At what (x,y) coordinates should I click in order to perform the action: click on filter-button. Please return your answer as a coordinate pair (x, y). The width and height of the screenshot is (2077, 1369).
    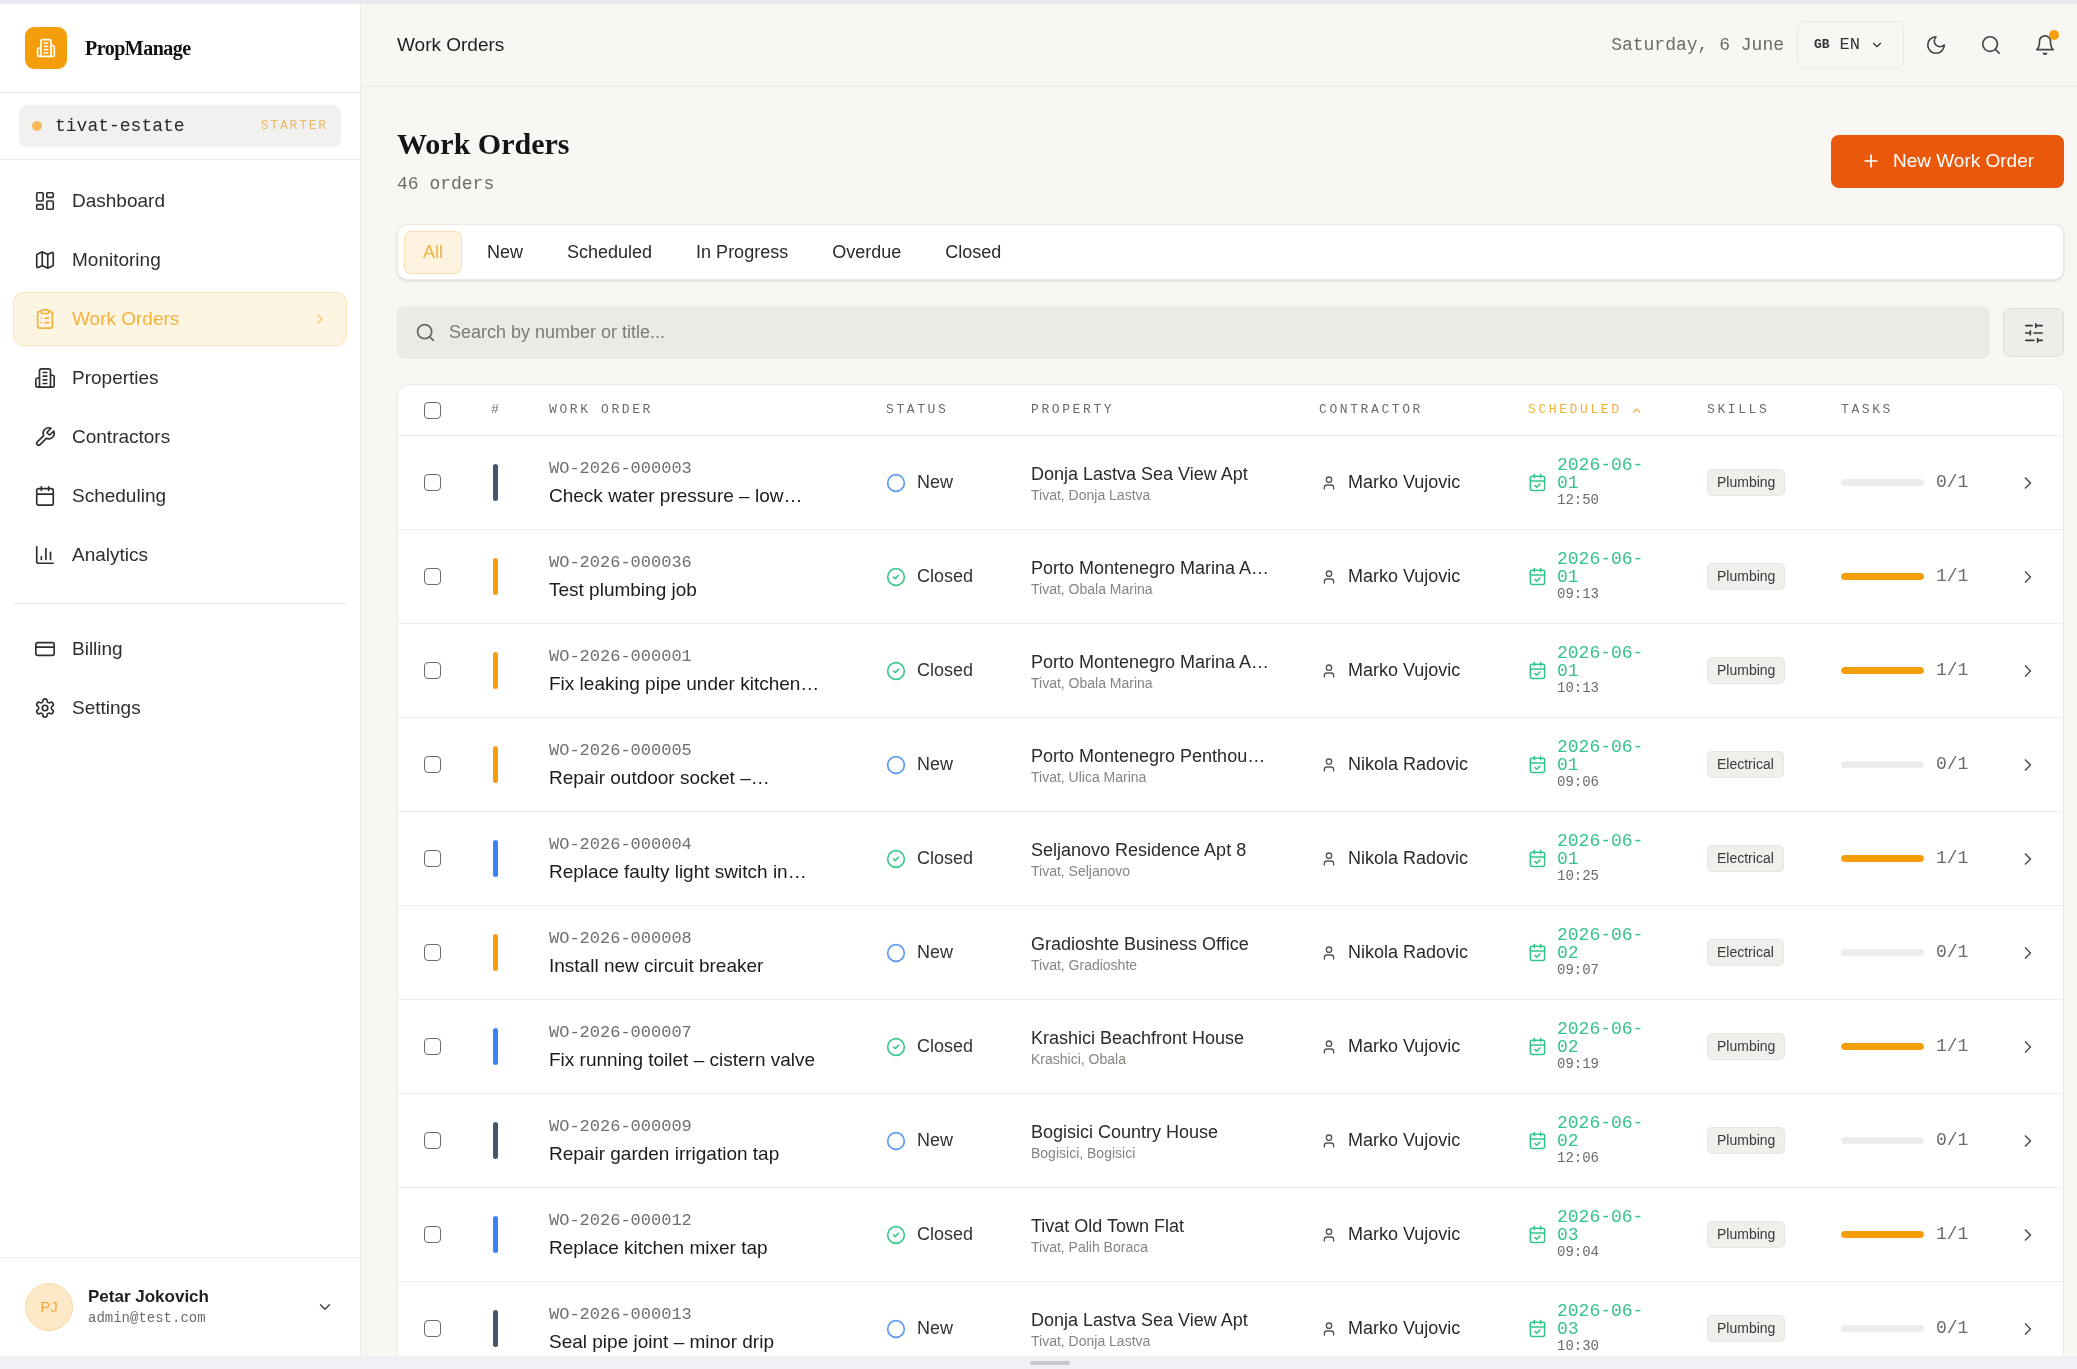
    Looking at the image, I should click on (2033, 332).